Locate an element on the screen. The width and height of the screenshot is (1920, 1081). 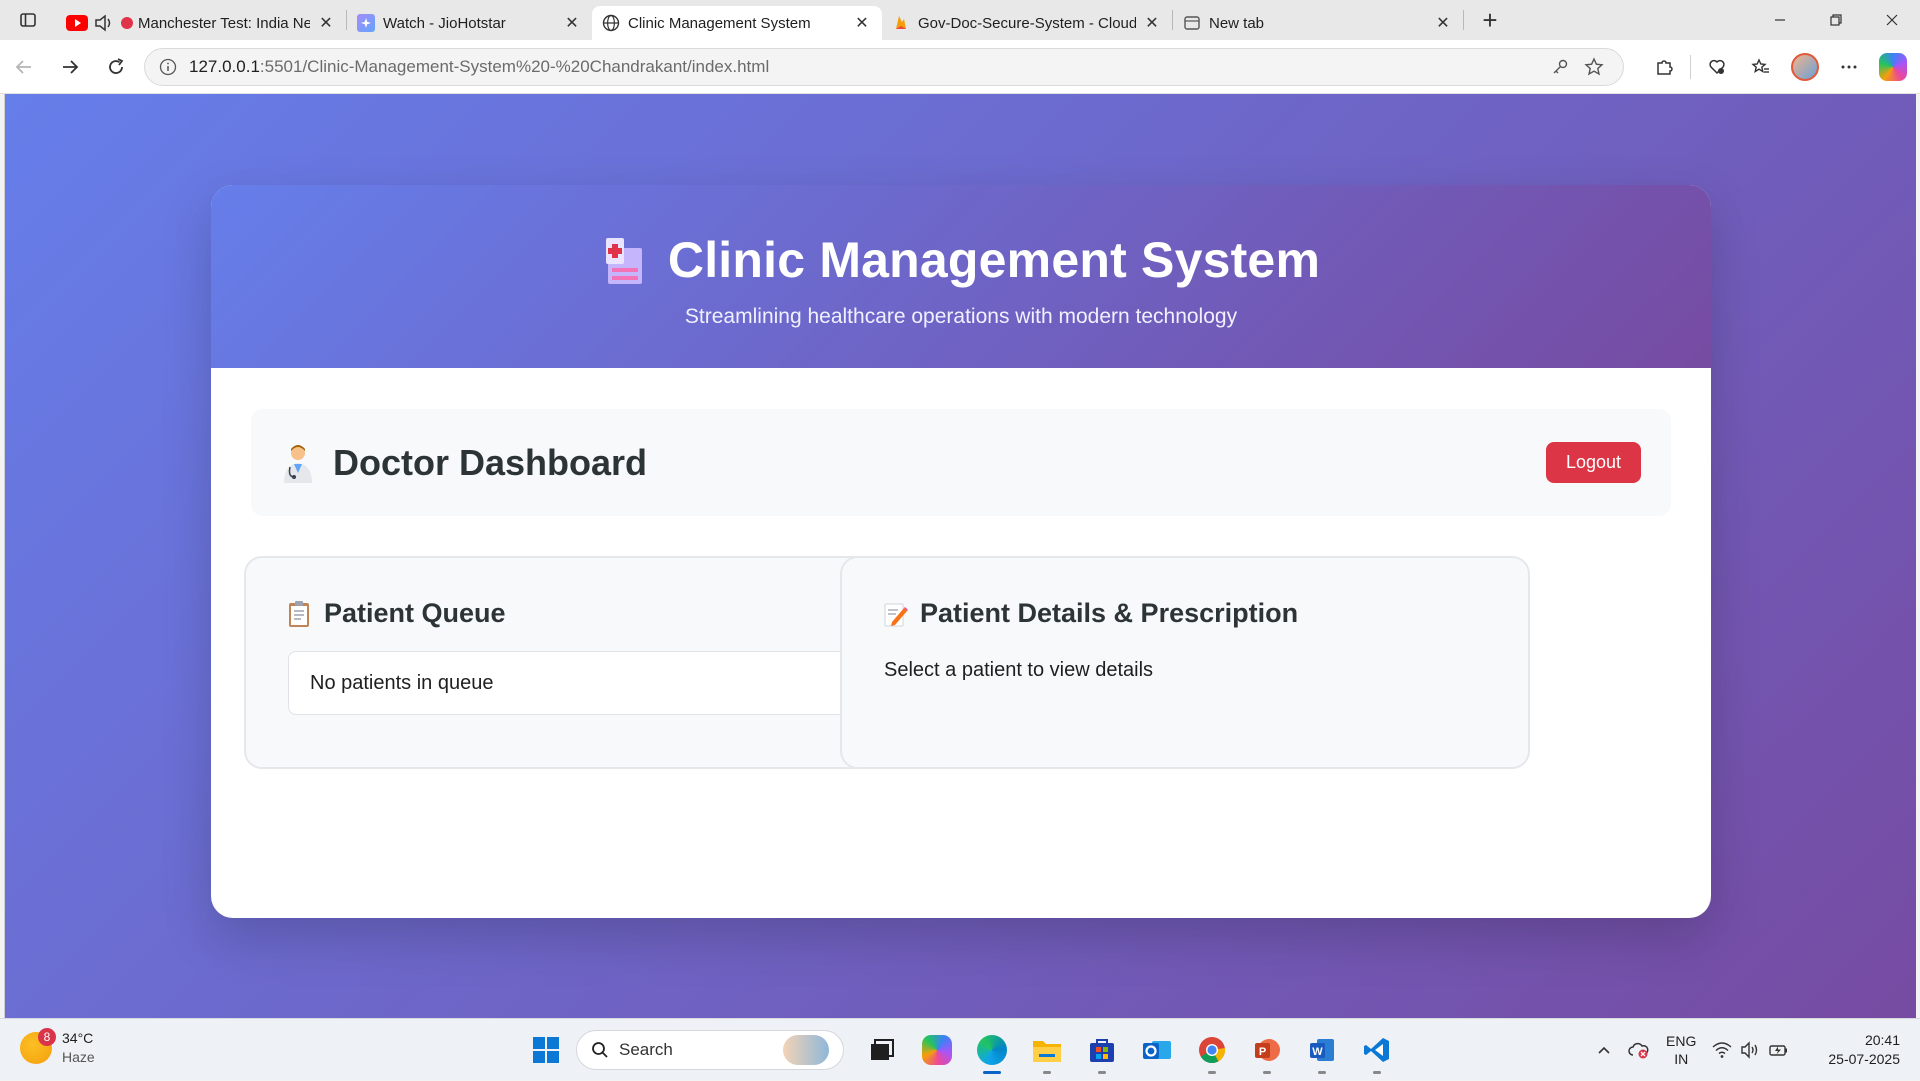
tab-actions-button is located at coordinates (28, 20).